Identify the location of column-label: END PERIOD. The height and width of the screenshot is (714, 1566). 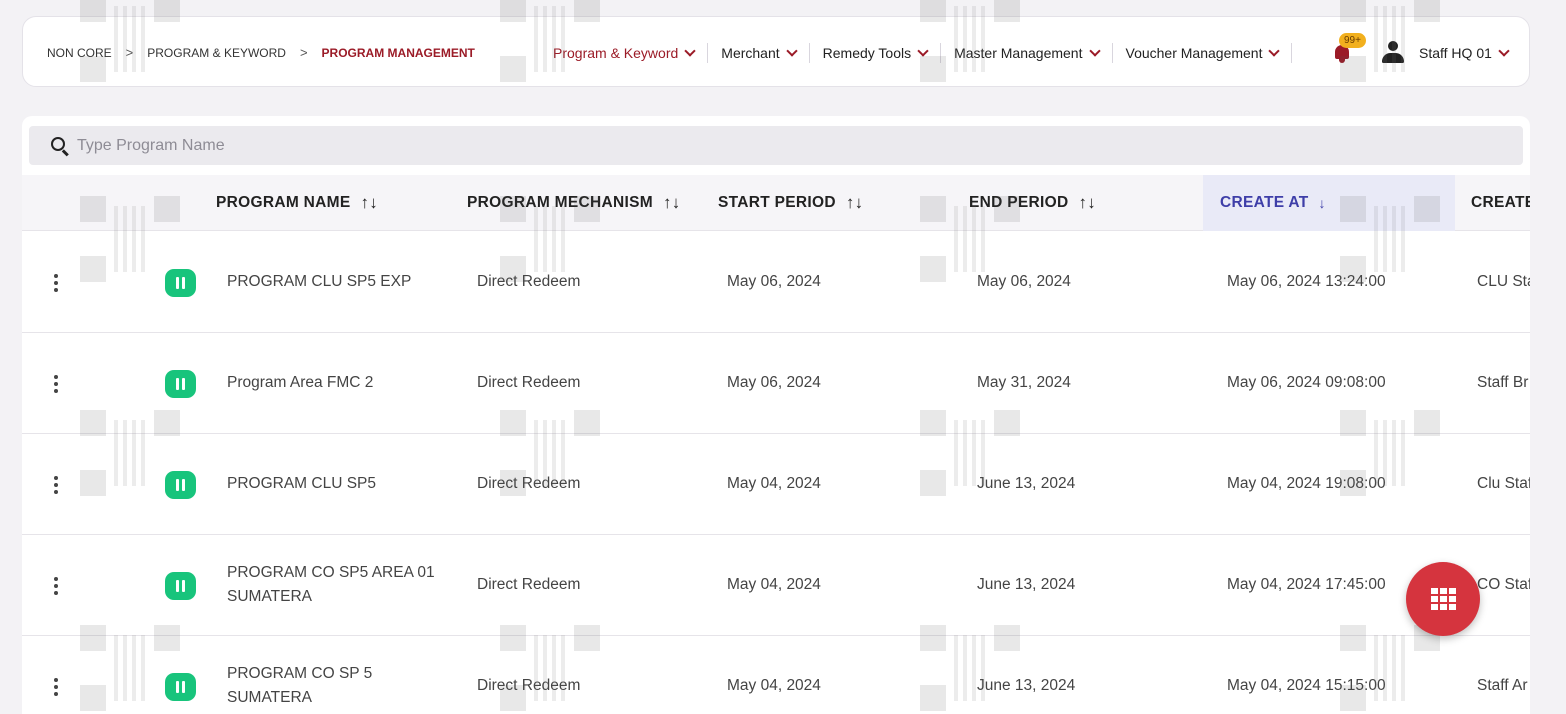
(1019, 202).